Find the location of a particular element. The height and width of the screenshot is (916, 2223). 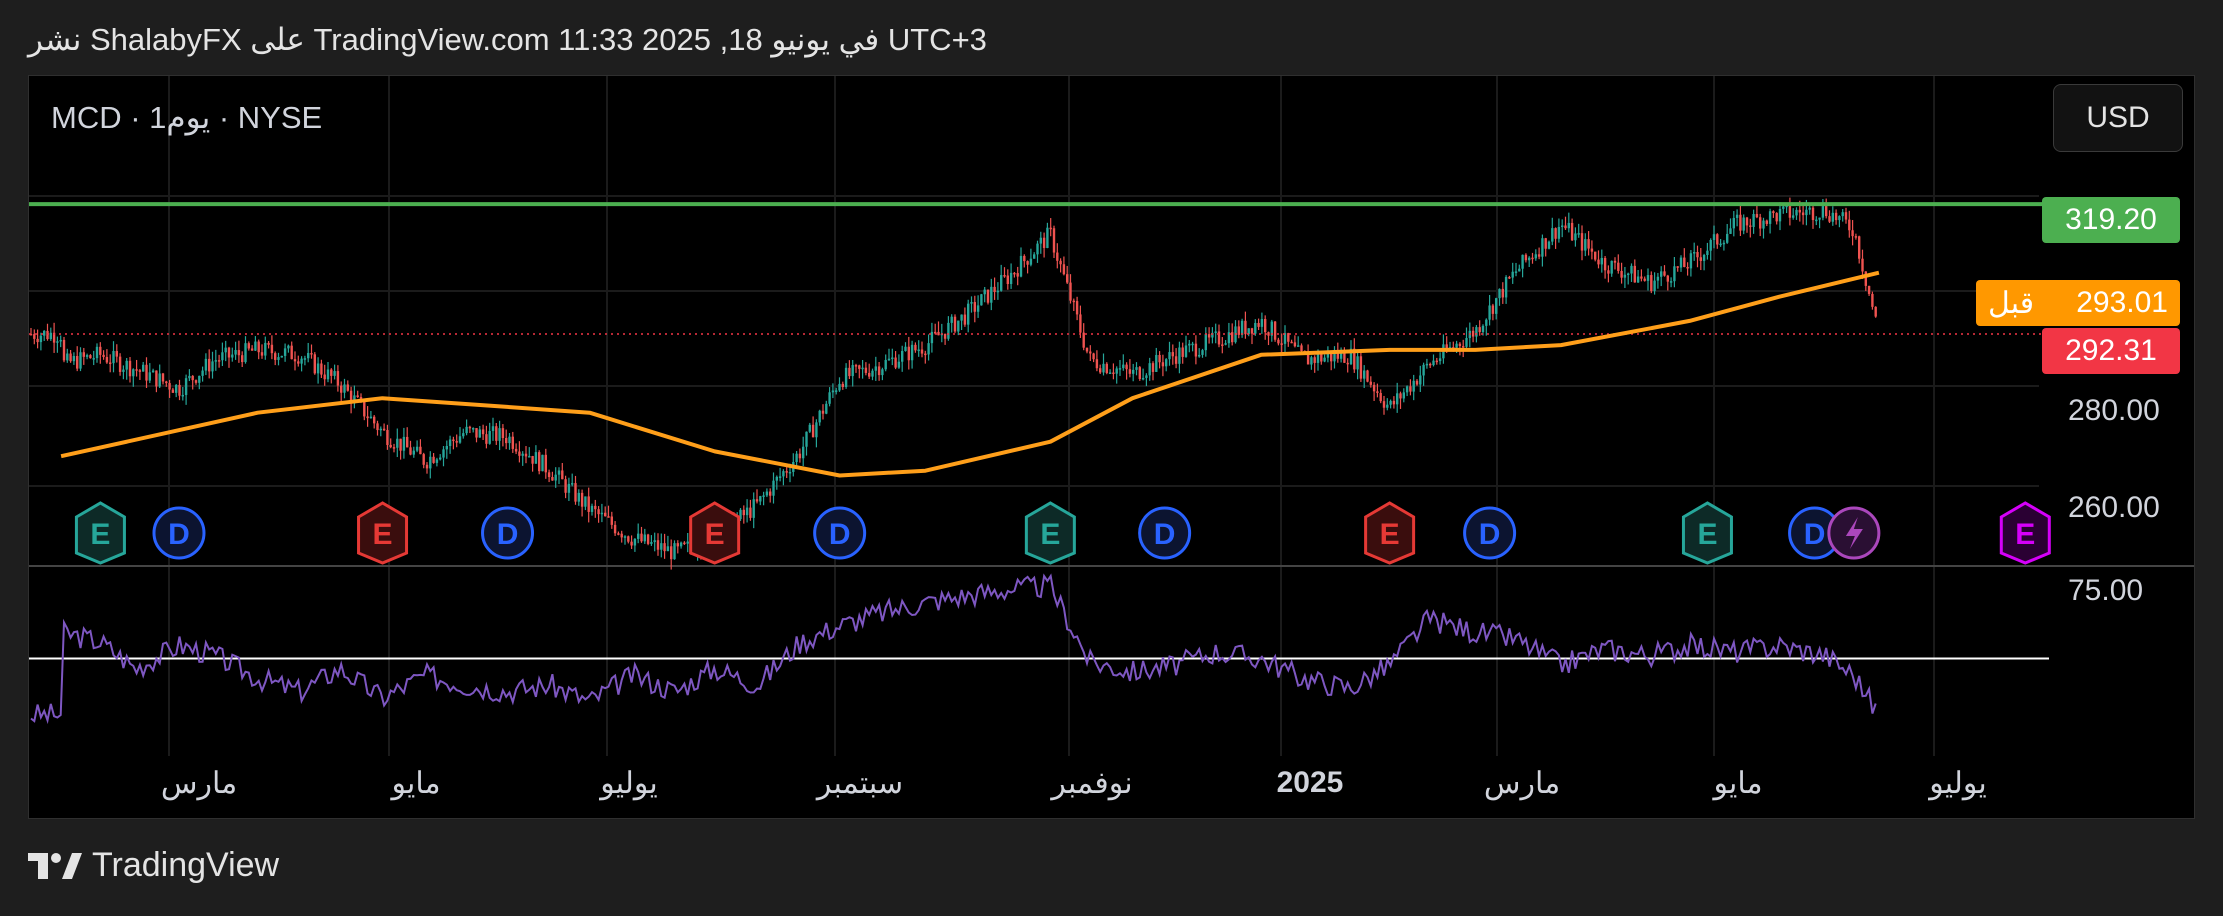

dividend-event-icon: D is located at coordinates (840, 533).